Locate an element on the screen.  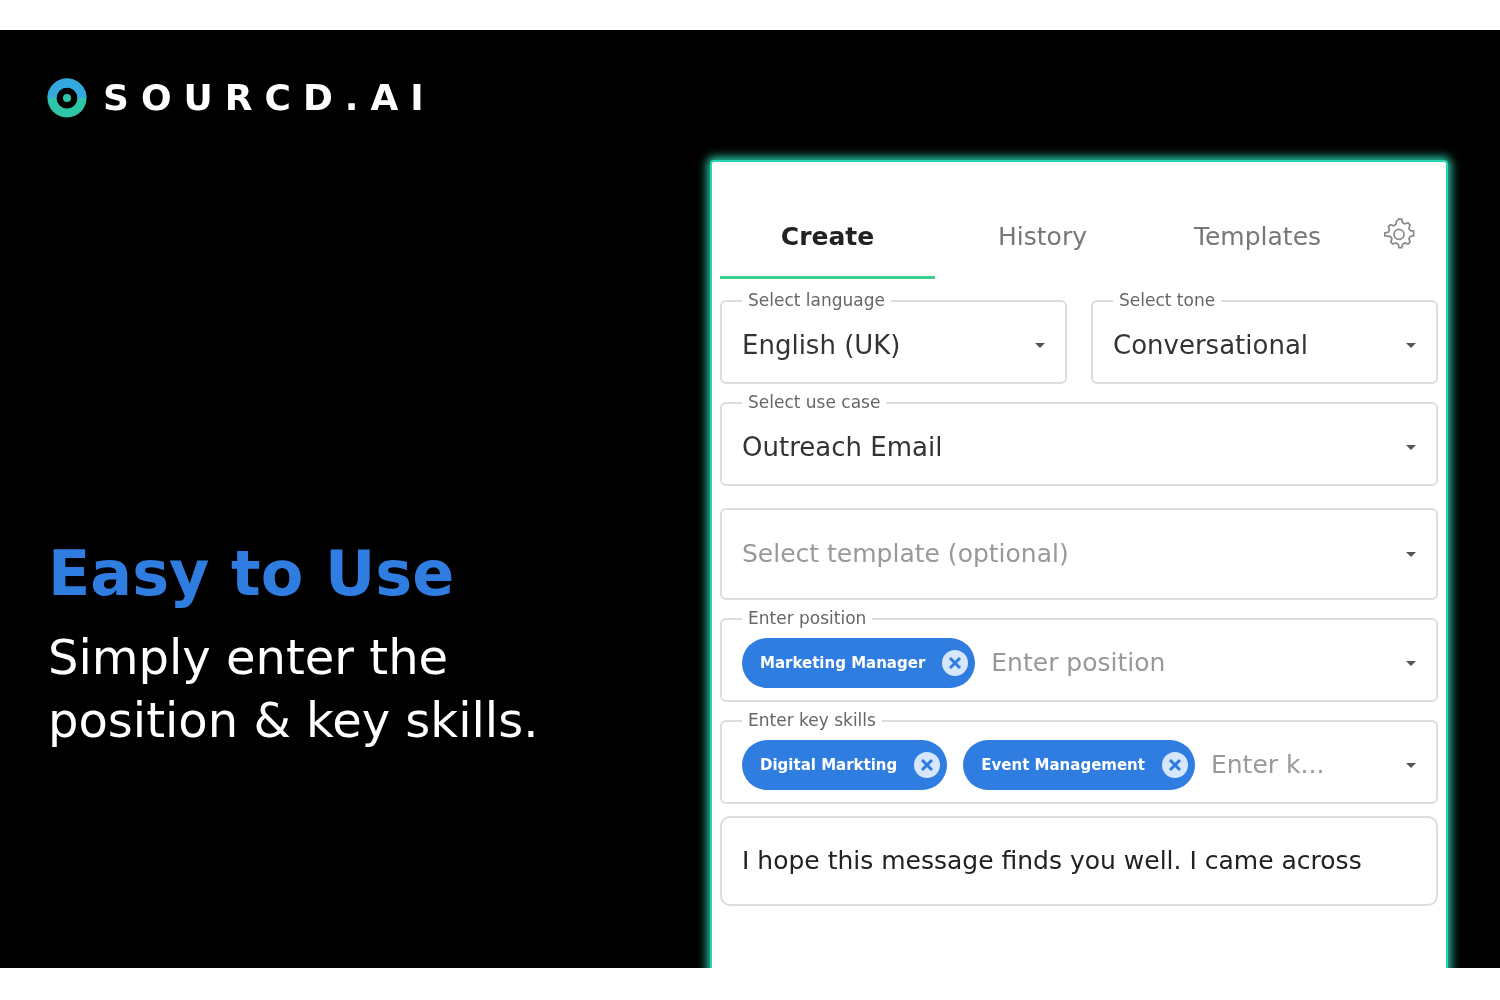
field-value: English (UK) is located at coordinates (821, 345).